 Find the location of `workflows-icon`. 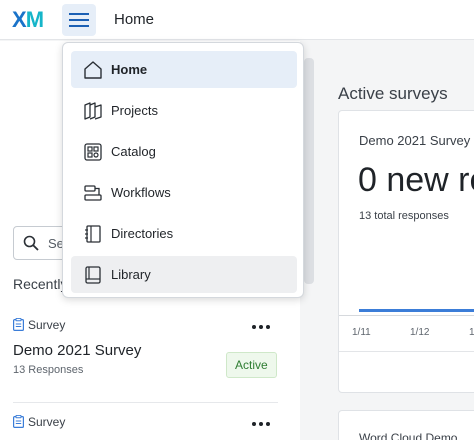

workflows-icon is located at coordinates (93, 193).